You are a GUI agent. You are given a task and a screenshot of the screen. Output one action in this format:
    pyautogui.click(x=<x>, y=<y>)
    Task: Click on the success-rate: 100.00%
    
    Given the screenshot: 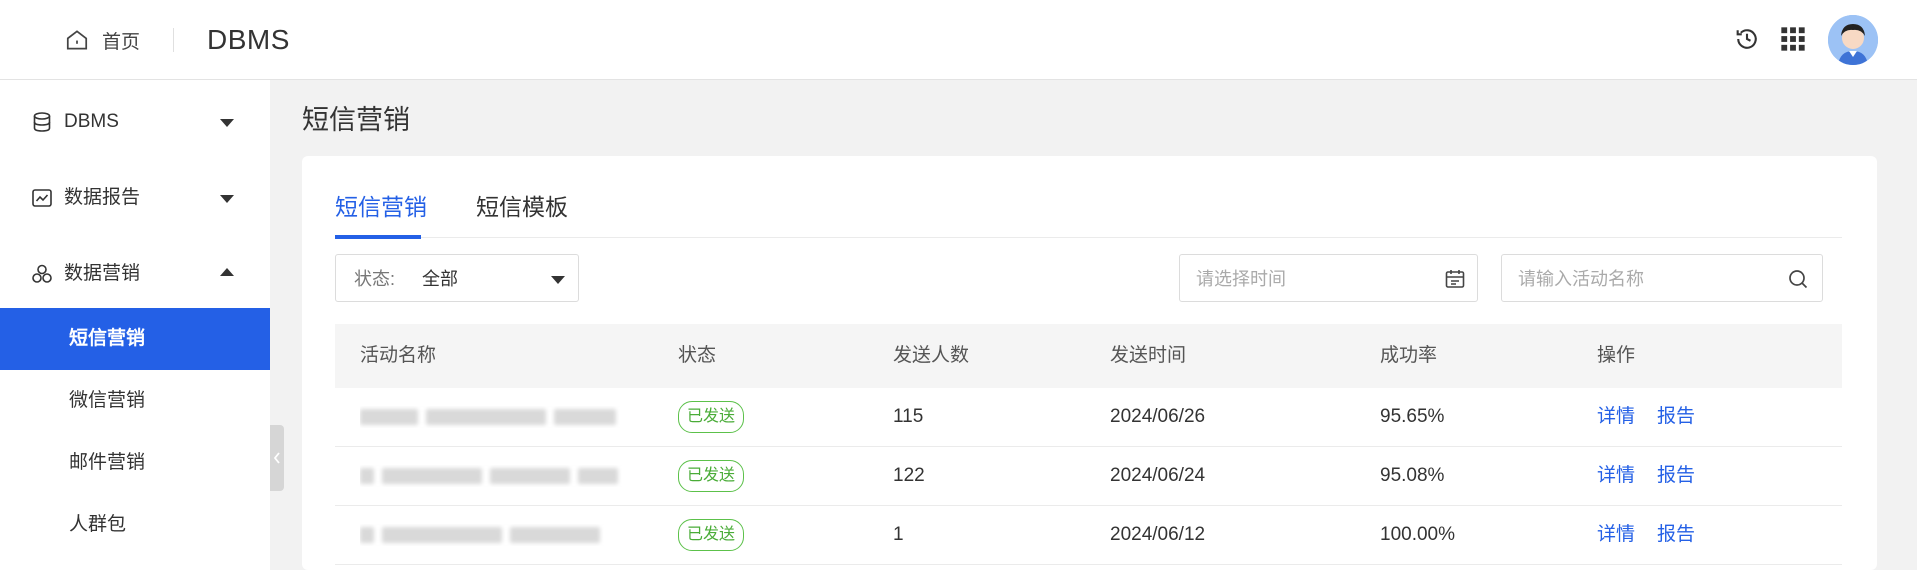 What is the action you would take?
    pyautogui.click(x=1418, y=534)
    